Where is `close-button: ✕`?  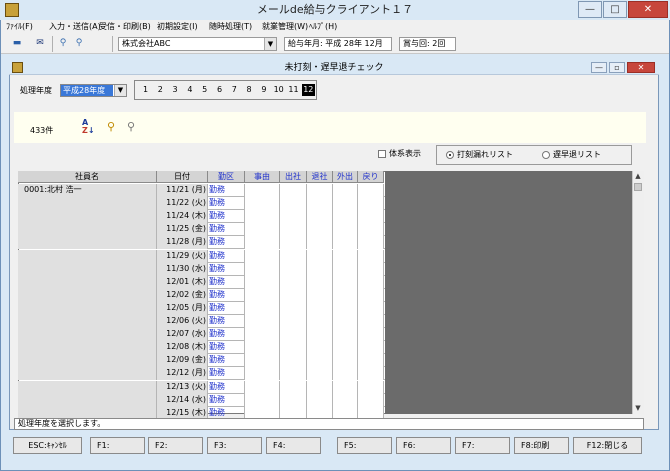
close-button: ✕ is located at coordinates (648, 9).